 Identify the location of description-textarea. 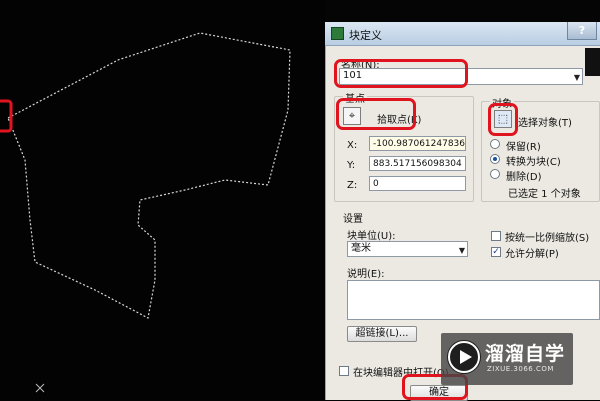
(473, 300).